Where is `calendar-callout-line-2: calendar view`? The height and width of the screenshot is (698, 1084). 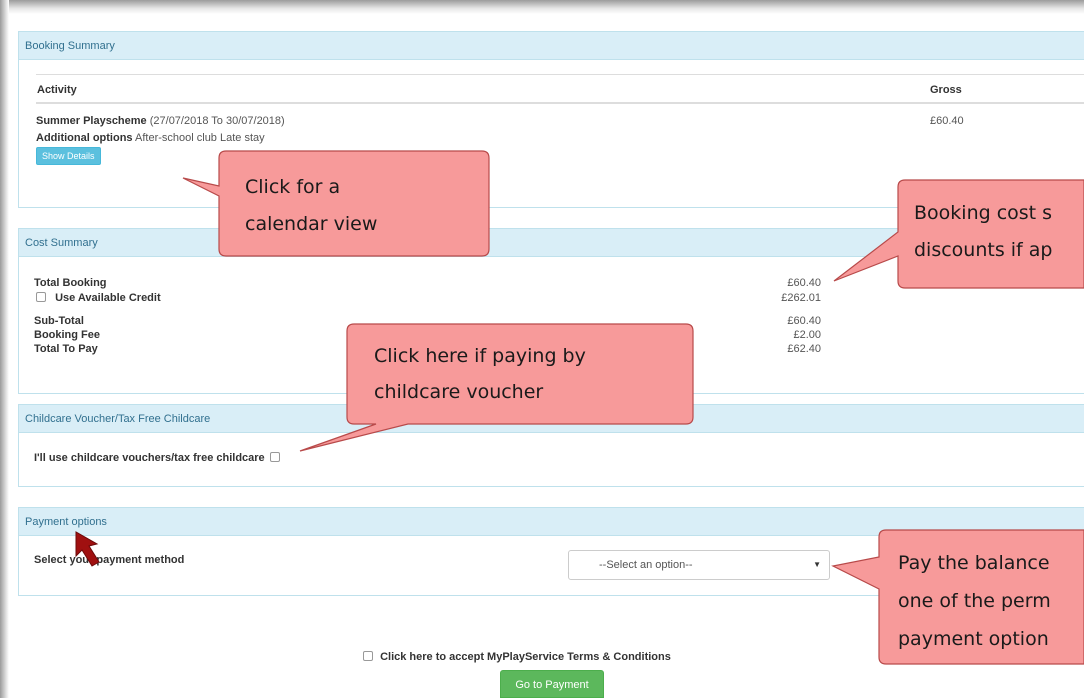 calendar-callout-line-2: calendar view is located at coordinates (311, 224).